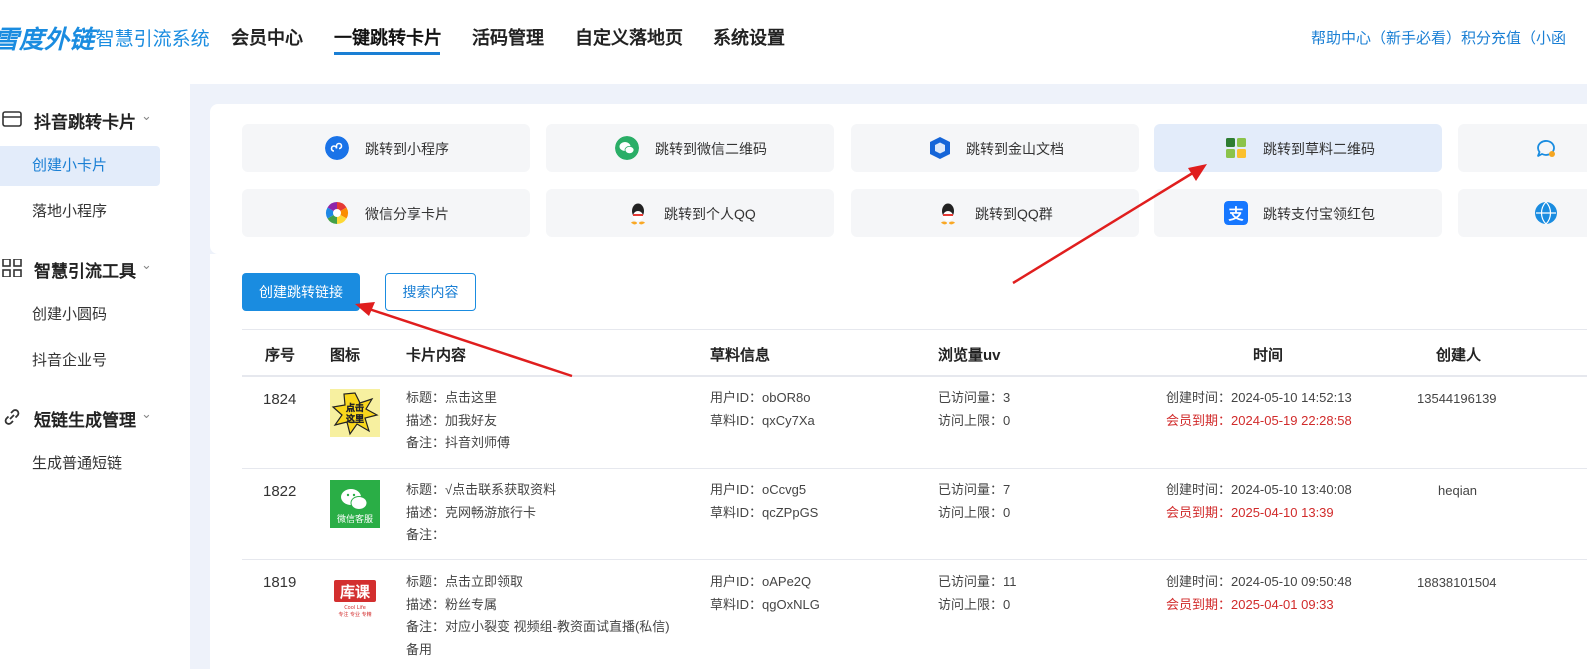 This screenshot has height=669, width=1587. What do you see at coordinates (740, 355) in the screenshot?
I see `col-header-caoliao-info: 草料信息` at bounding box center [740, 355].